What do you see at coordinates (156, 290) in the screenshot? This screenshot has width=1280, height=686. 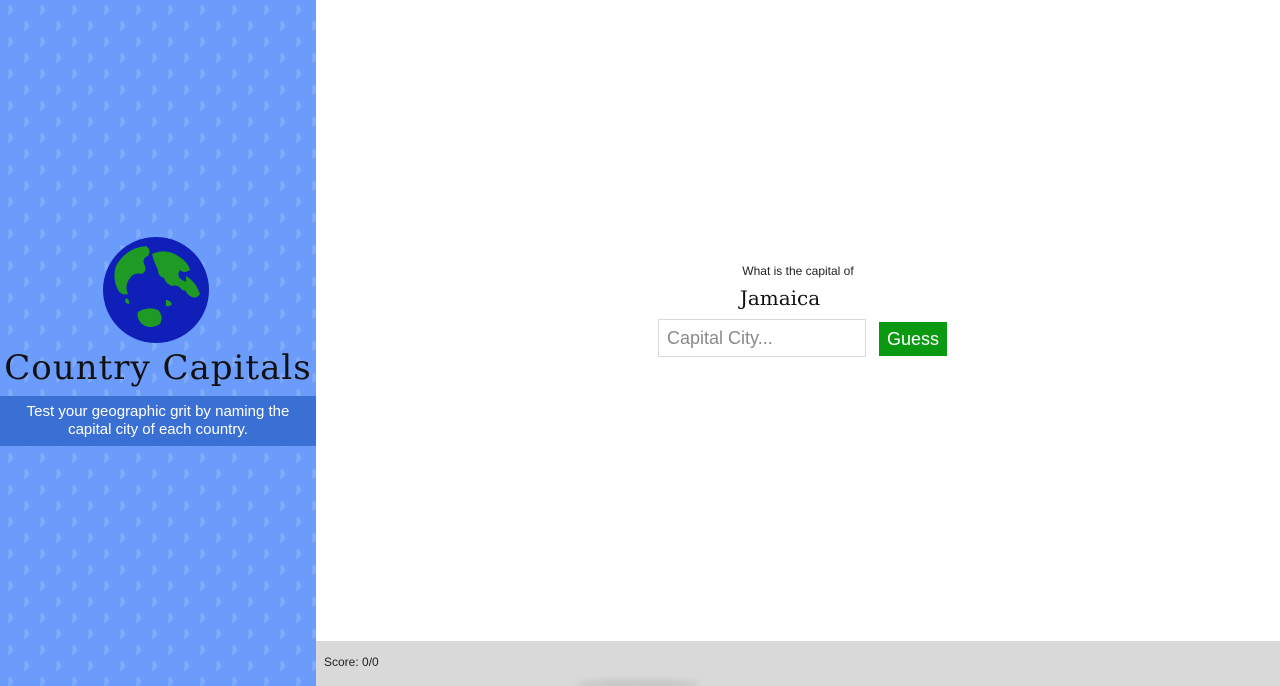 I see `globe-icon` at bounding box center [156, 290].